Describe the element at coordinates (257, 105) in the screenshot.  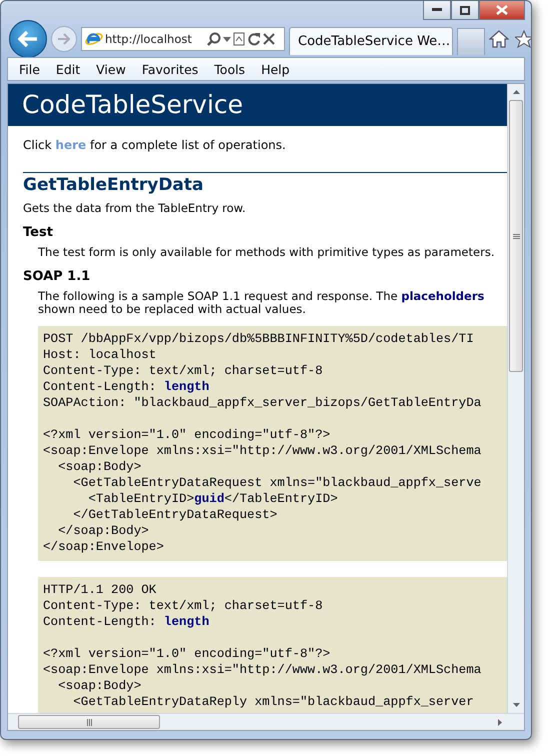
I see `page-banner: CodeTableService` at that location.